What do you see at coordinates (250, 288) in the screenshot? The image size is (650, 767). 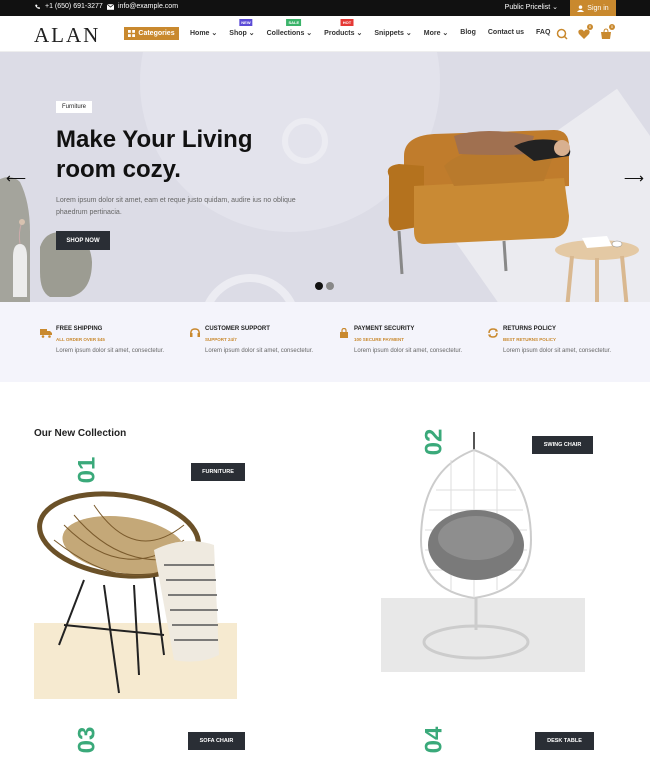 I see `decorative-ring` at bounding box center [250, 288].